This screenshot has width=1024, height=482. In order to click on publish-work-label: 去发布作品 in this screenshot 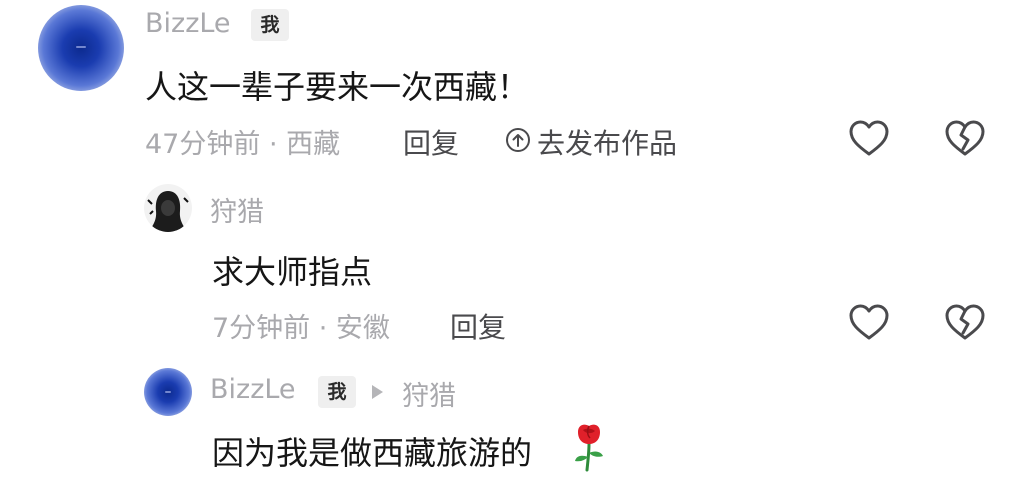, I will do `click(607, 143)`.